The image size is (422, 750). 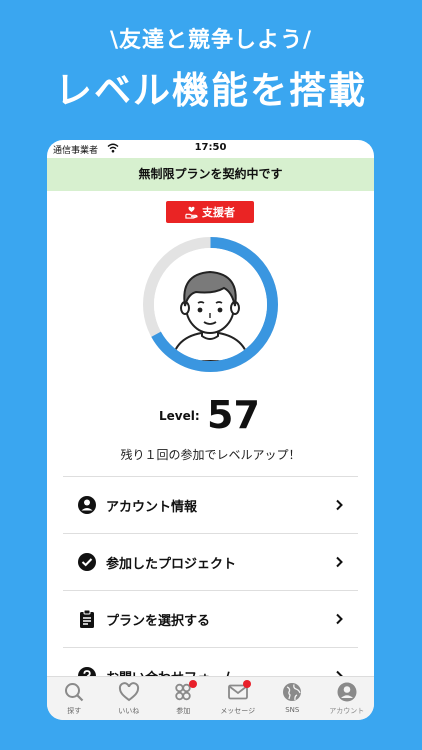 What do you see at coordinates (183, 711) in the screenshot?
I see `tab-label: 参加` at bounding box center [183, 711].